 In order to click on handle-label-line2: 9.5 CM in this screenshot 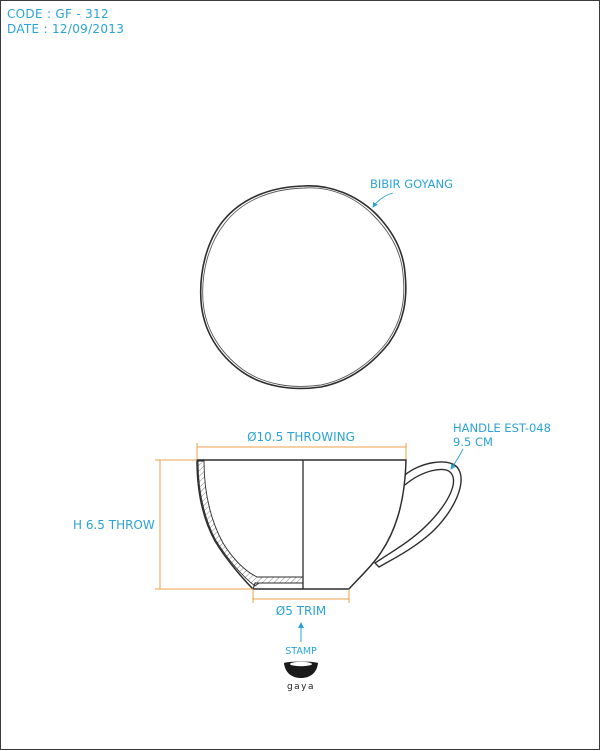, I will do `click(473, 442)`.